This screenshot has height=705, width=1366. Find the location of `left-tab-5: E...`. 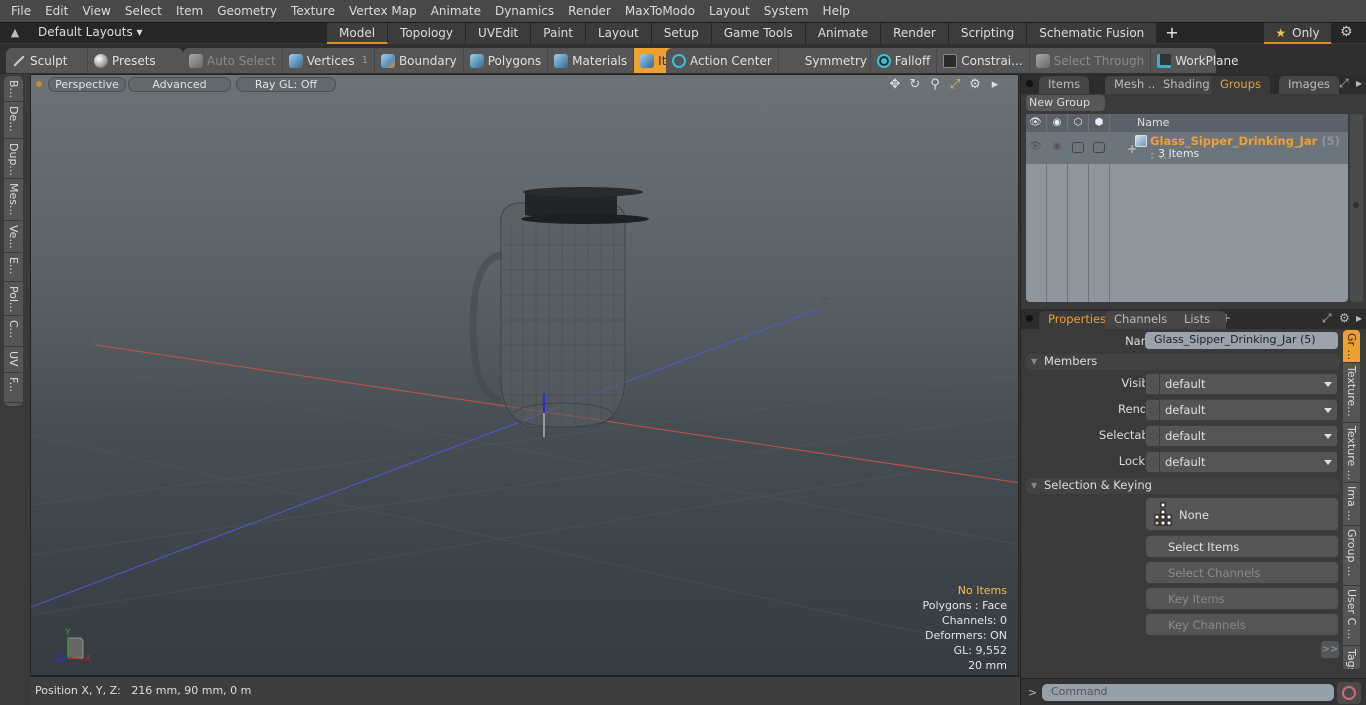

left-tab-5: E... is located at coordinates (13, 267).